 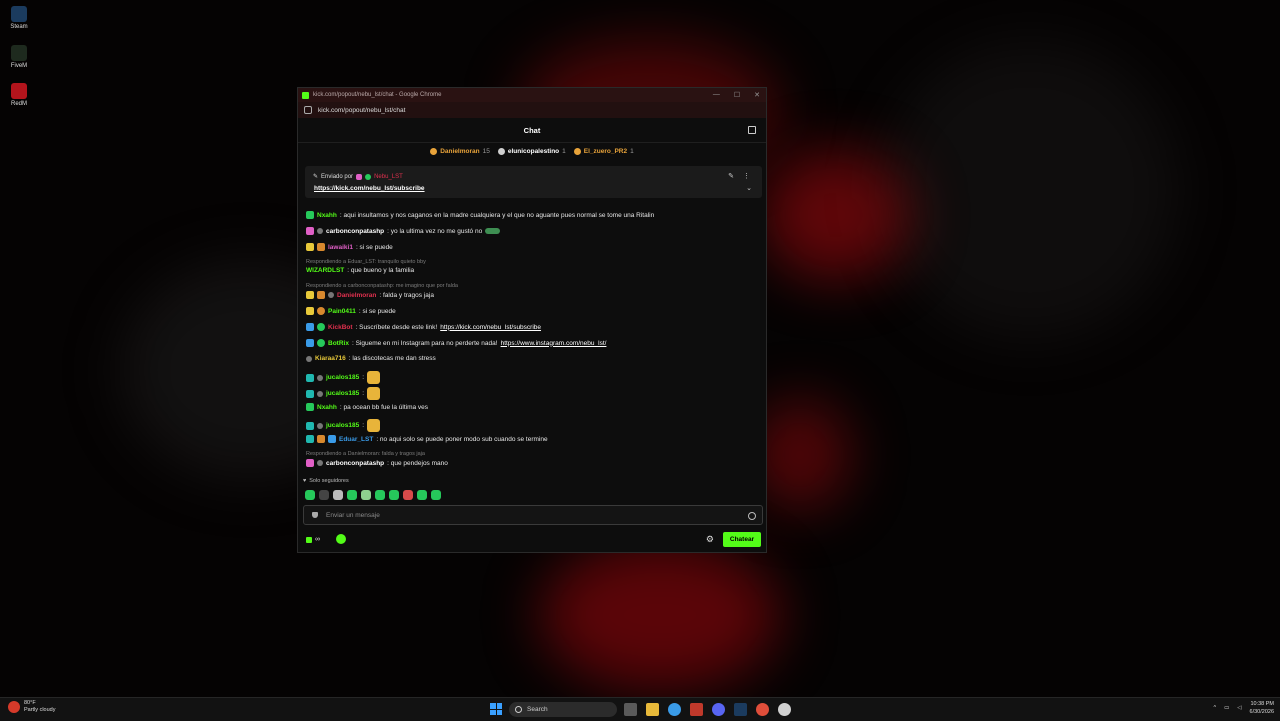 I want to click on chat-title: Chat, so click(x=532, y=130).